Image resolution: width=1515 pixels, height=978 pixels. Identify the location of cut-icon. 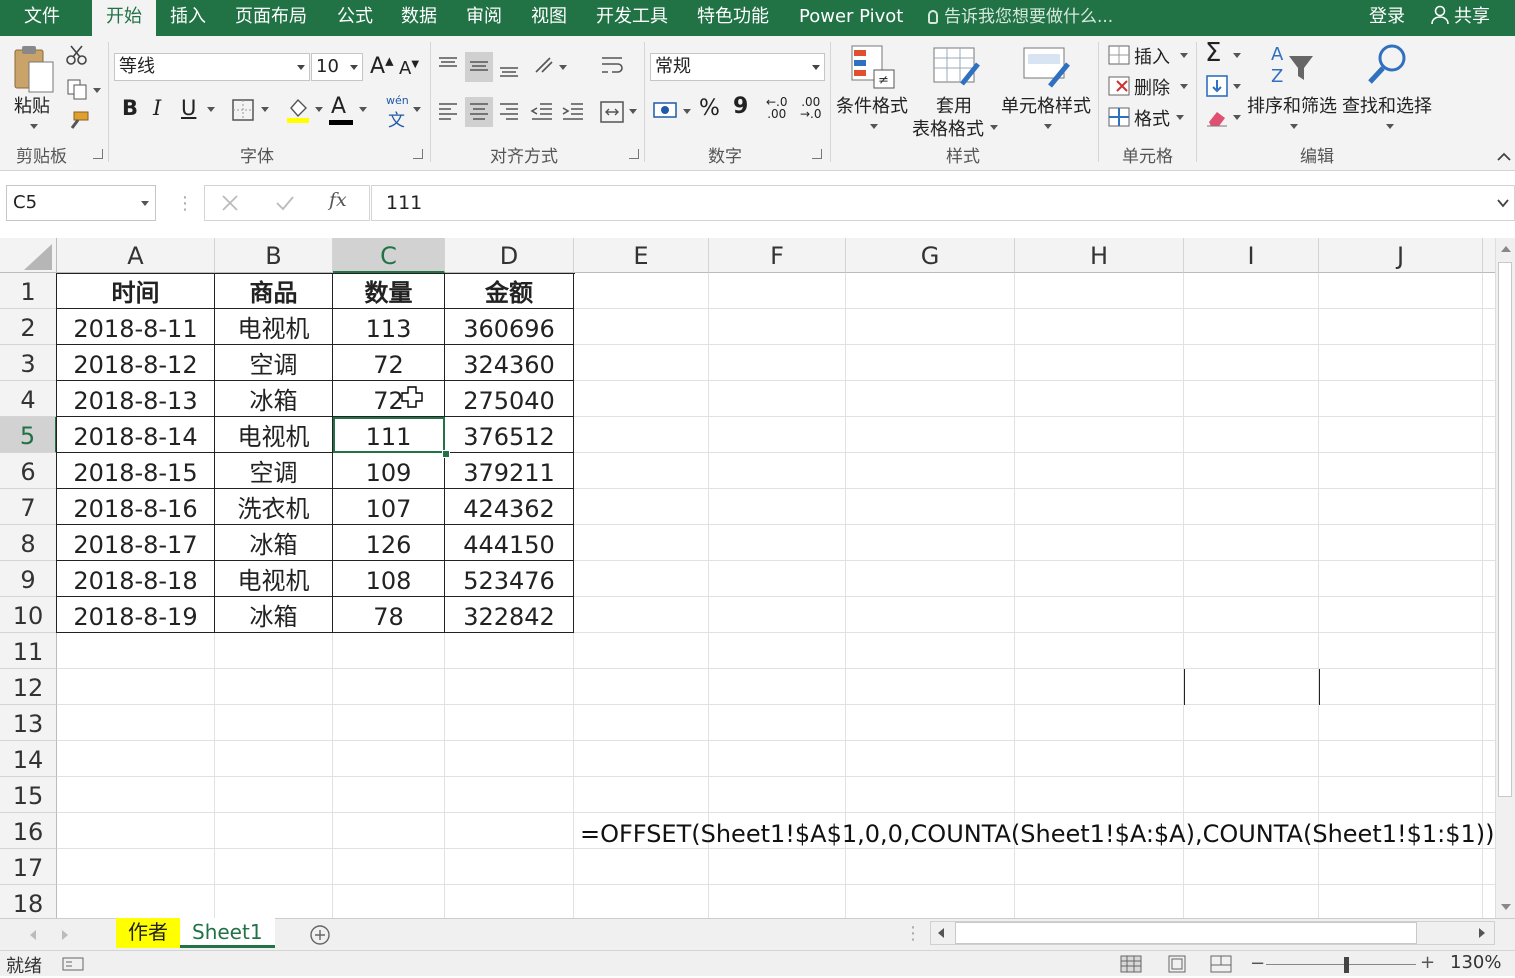
(77, 55).